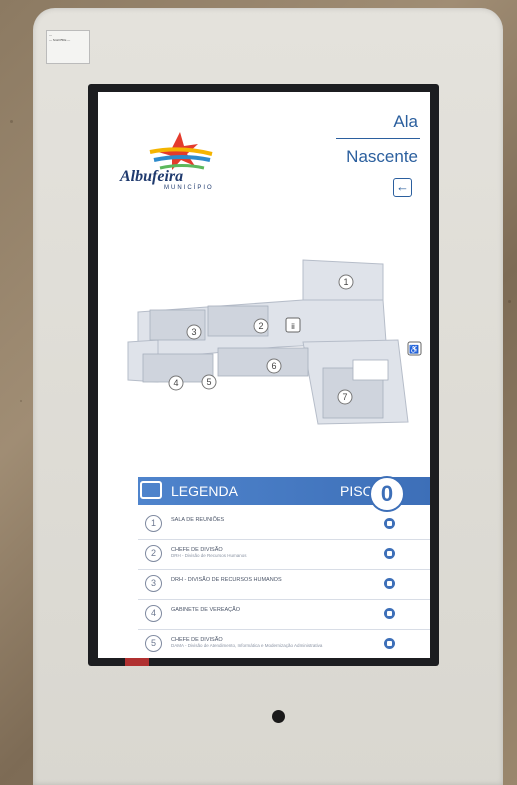 The width and height of the screenshot is (517, 785). I want to click on person-icon, so click(389, 583).